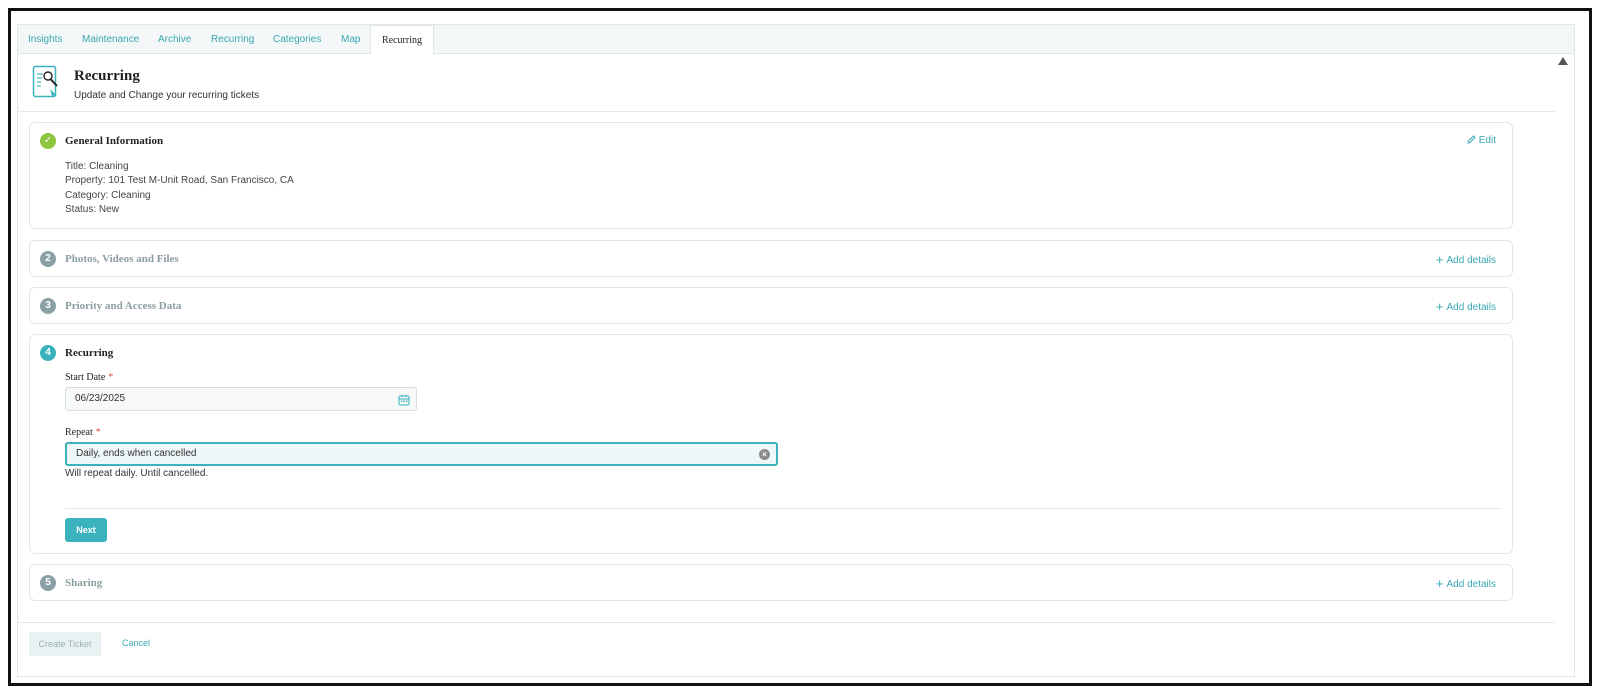  I want to click on edit-label: Edit, so click(1487, 140).